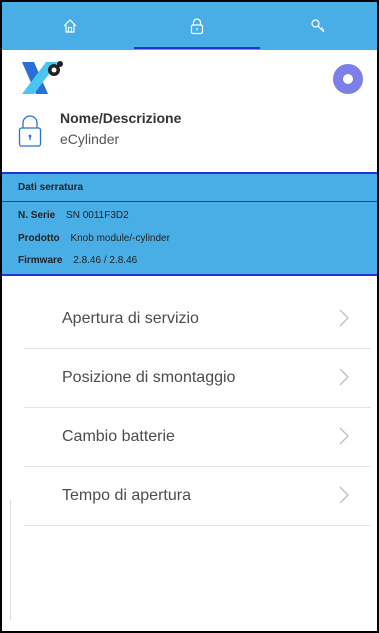 This screenshot has height=633, width=379. What do you see at coordinates (121, 118) in the screenshot?
I see `name-label: Nome/Descrizione` at bounding box center [121, 118].